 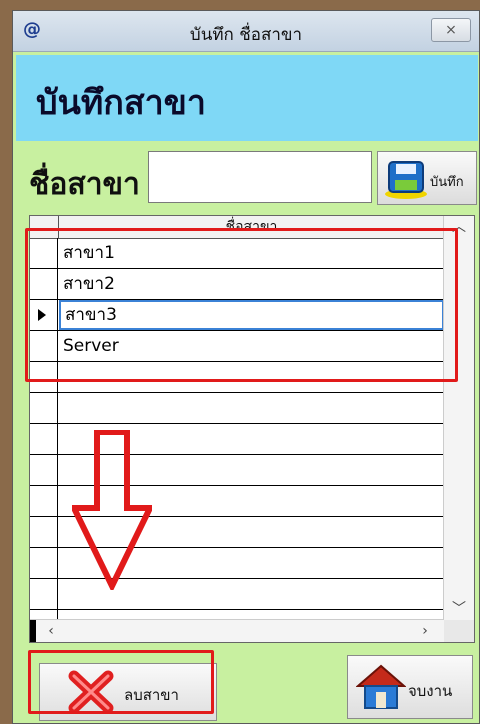 I want to click on exit-button-label: จบงาน, so click(x=430, y=691).